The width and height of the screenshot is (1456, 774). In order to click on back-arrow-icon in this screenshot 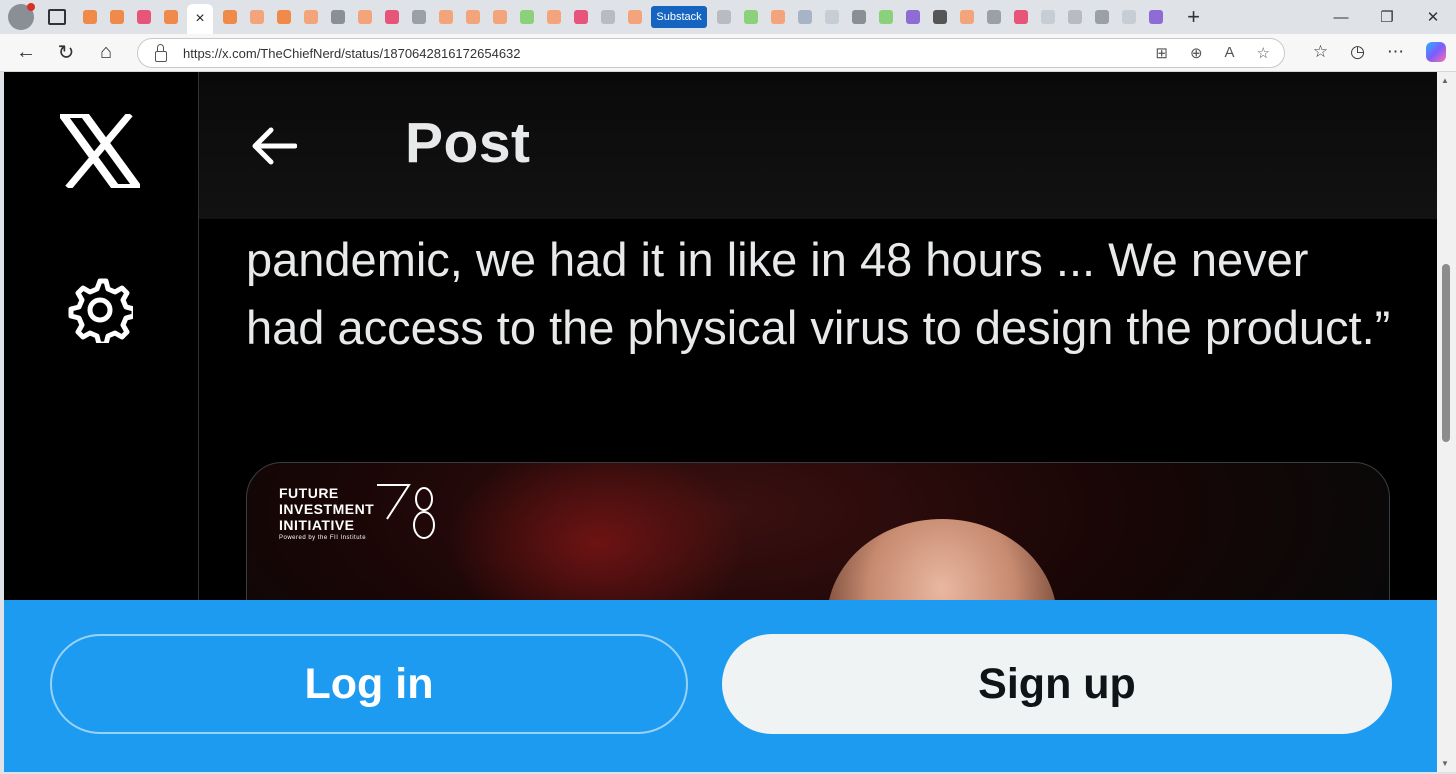, I will do `click(273, 146)`.